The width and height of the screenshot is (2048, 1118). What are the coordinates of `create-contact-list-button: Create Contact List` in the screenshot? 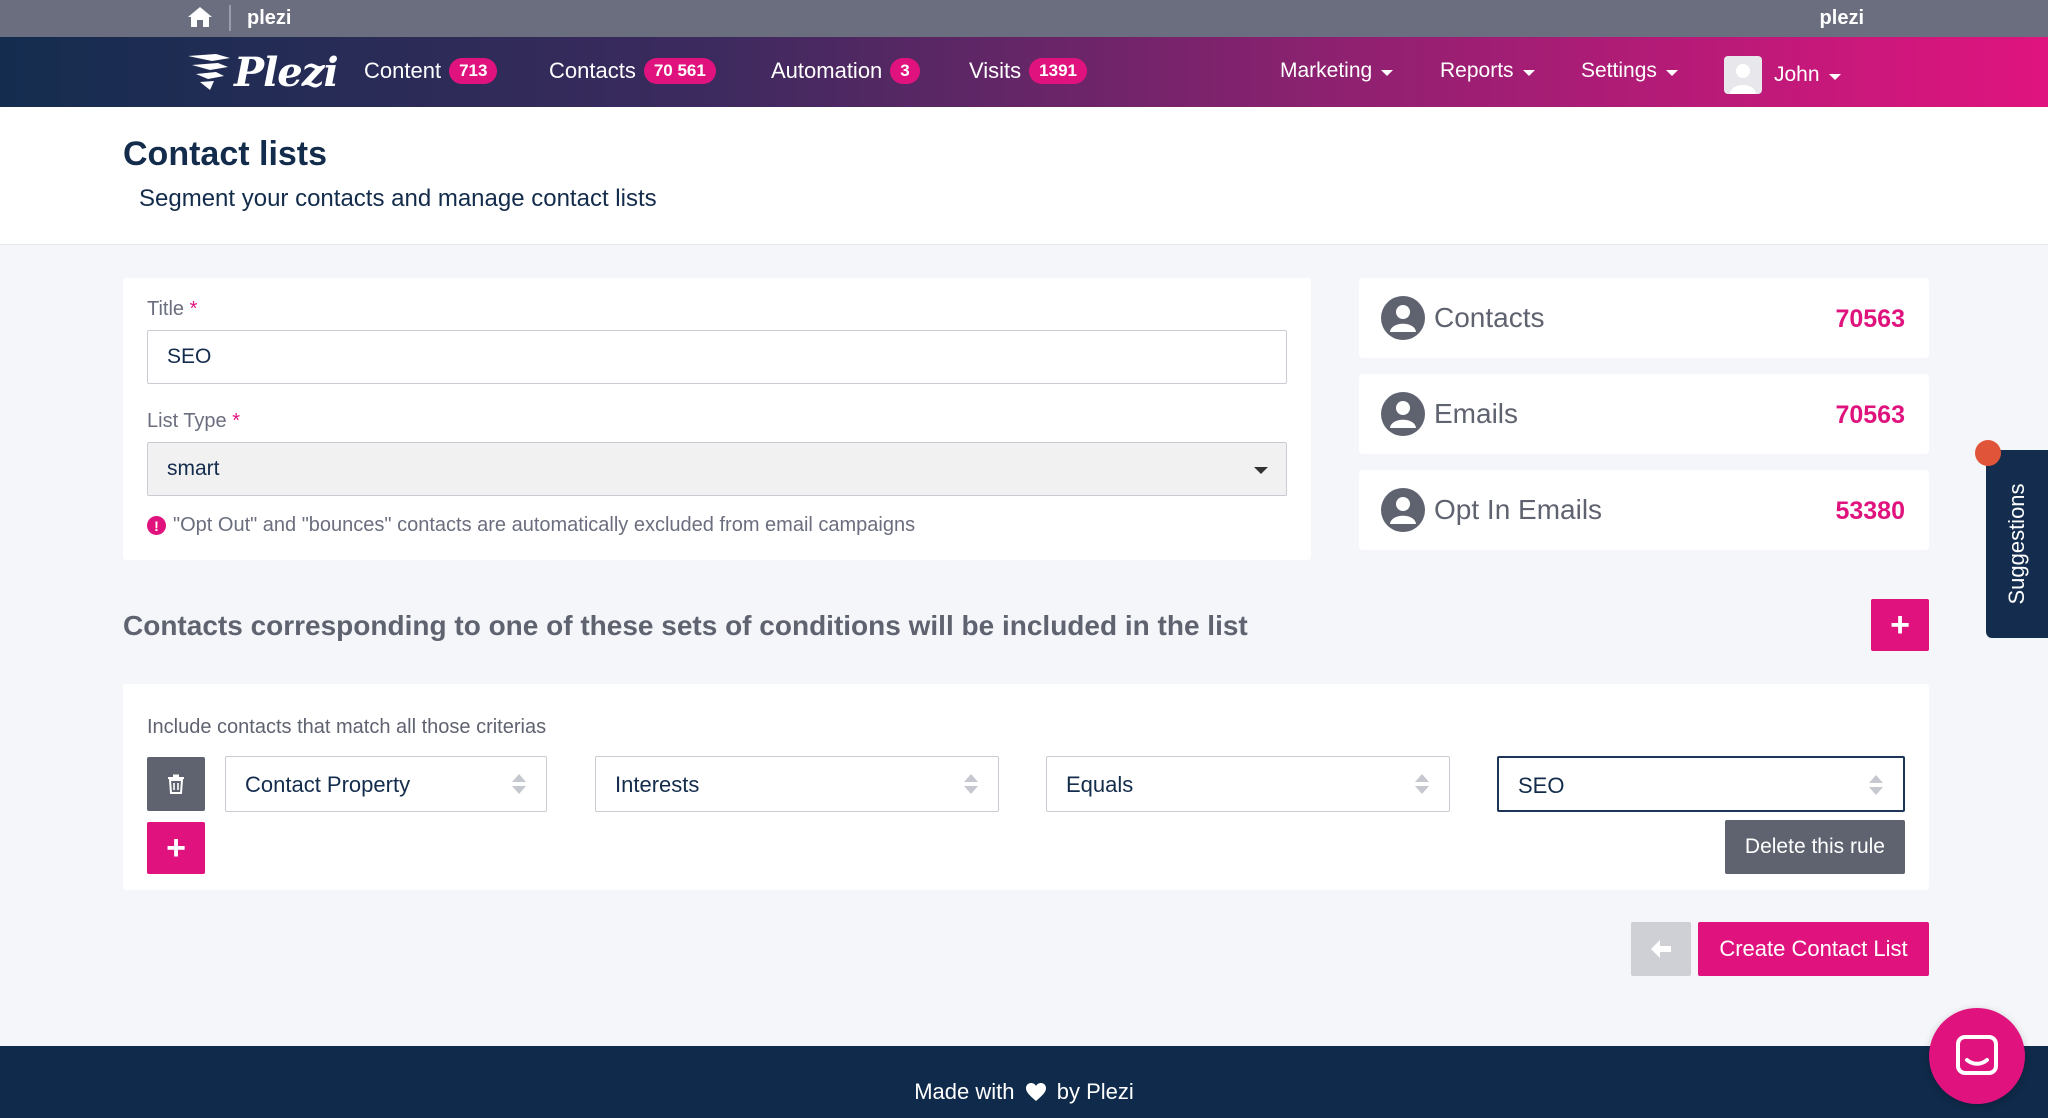 It's located at (1813, 949).